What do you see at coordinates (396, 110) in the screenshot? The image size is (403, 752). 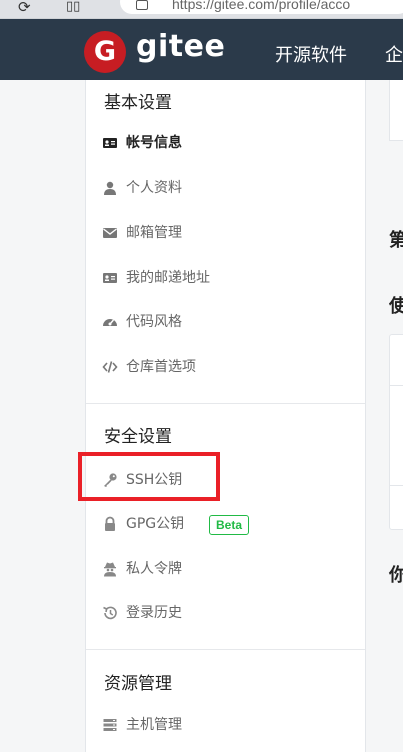 I see `content-panel` at bounding box center [396, 110].